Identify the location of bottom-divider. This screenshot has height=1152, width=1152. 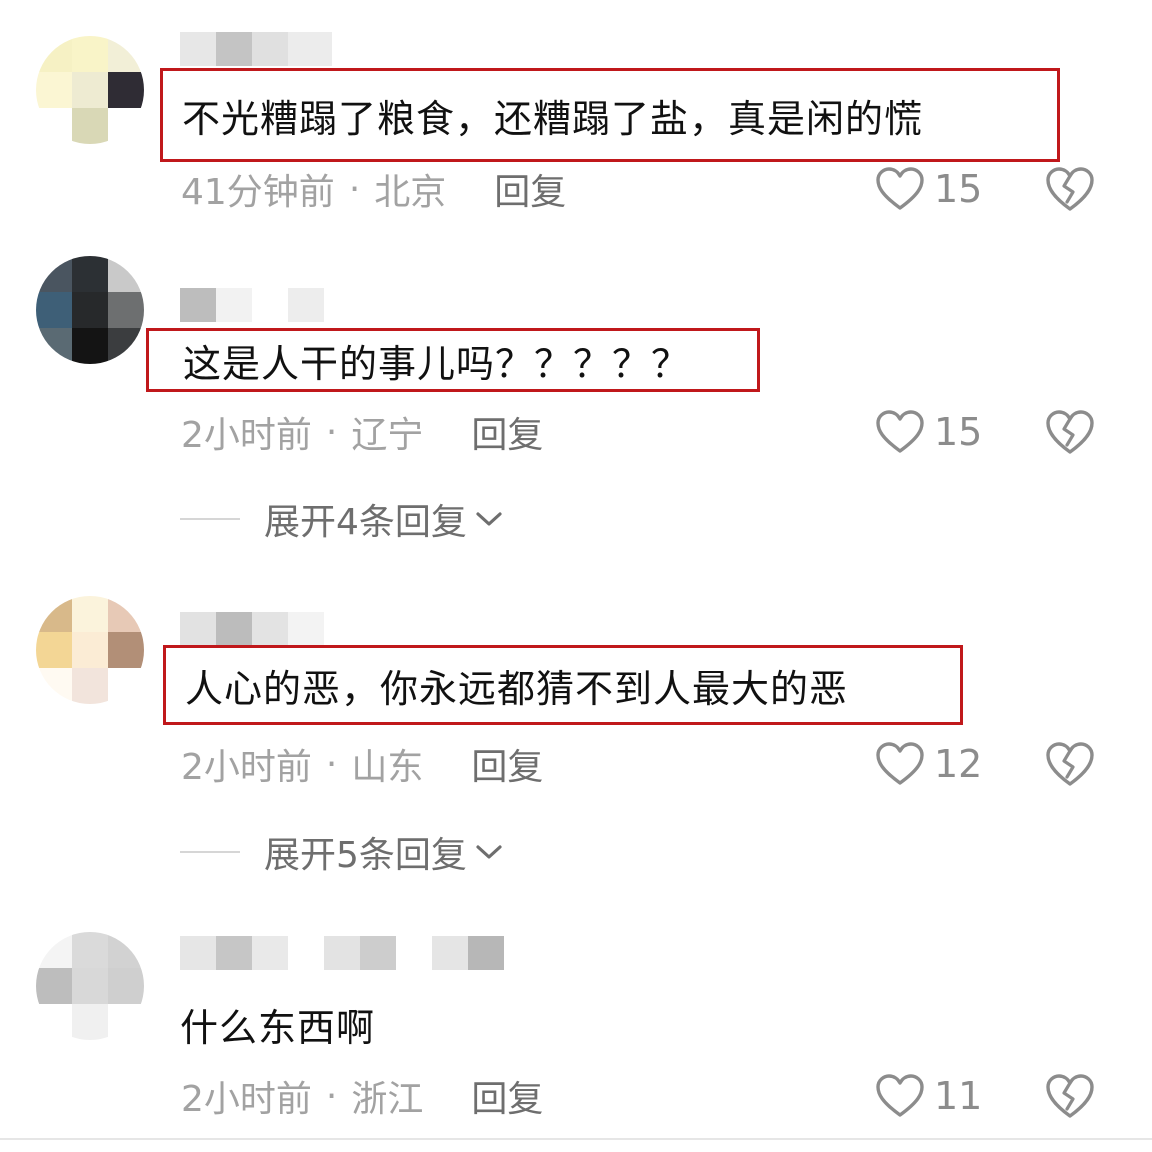
(576, 1139).